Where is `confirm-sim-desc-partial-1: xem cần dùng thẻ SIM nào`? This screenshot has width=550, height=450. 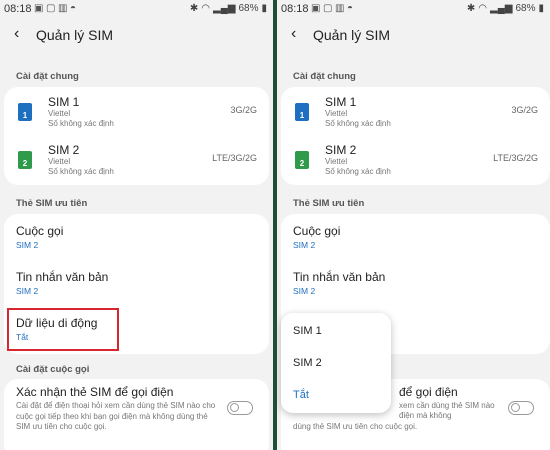 confirm-sim-desc-partial-1: xem cần dùng thẻ SIM nào is located at coordinates (447, 405).